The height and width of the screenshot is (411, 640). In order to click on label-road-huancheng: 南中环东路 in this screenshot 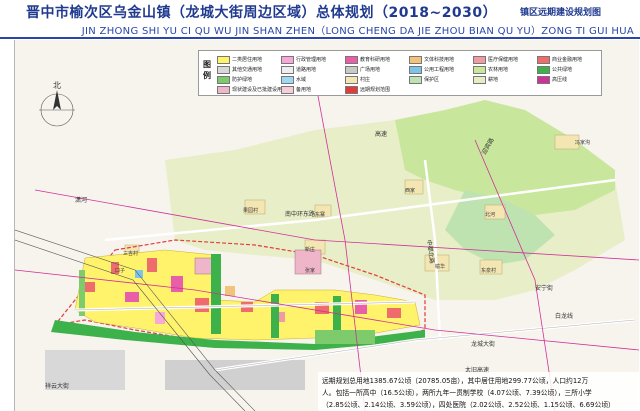, I will do `click(300, 214)`.